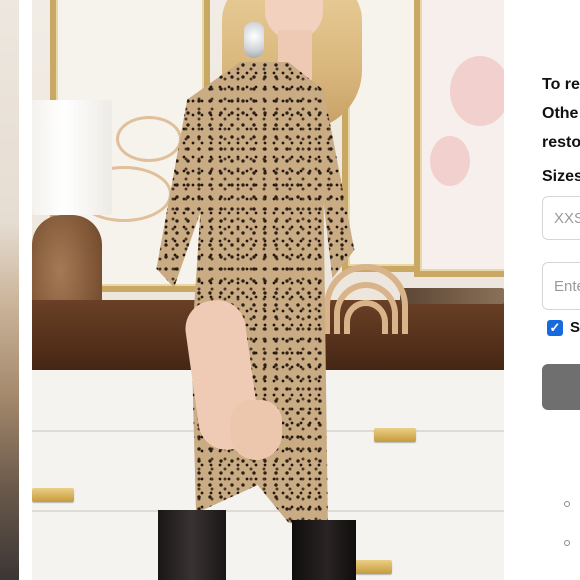  What do you see at coordinates (560, 113) in the screenshot?
I see `notify-intro-line-2: Othe` at bounding box center [560, 113].